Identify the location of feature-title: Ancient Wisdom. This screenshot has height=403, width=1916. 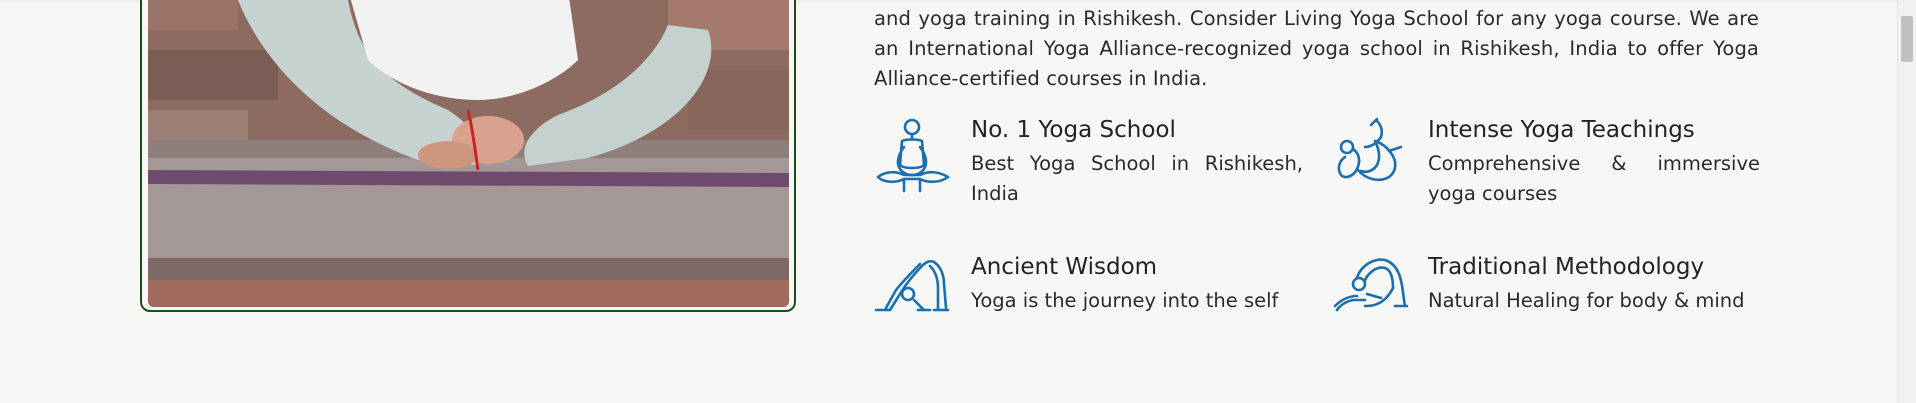
(1064, 267).